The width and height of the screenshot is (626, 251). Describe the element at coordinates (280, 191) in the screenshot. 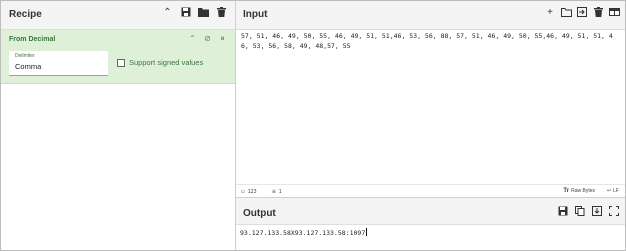

I see `lines-value: 1` at that location.